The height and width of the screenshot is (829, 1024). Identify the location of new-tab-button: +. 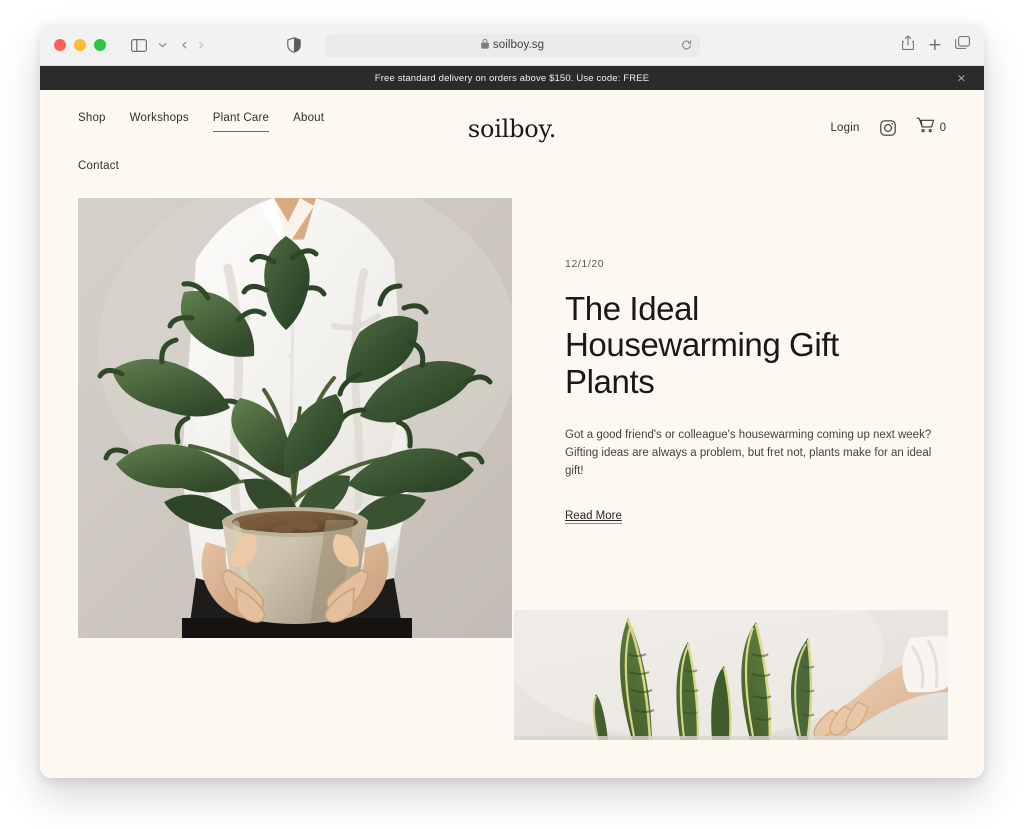
(935, 45).